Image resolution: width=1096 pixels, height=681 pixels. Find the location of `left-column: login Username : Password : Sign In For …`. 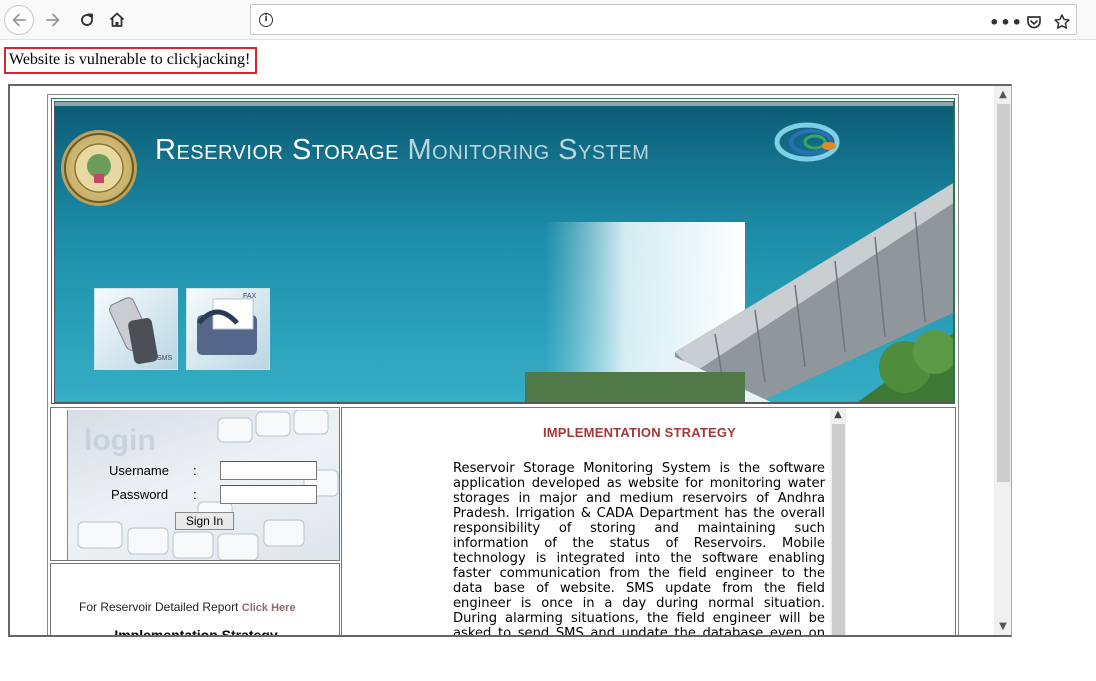

left-column: login Username : Password : Sign In For … is located at coordinates (195, 521).